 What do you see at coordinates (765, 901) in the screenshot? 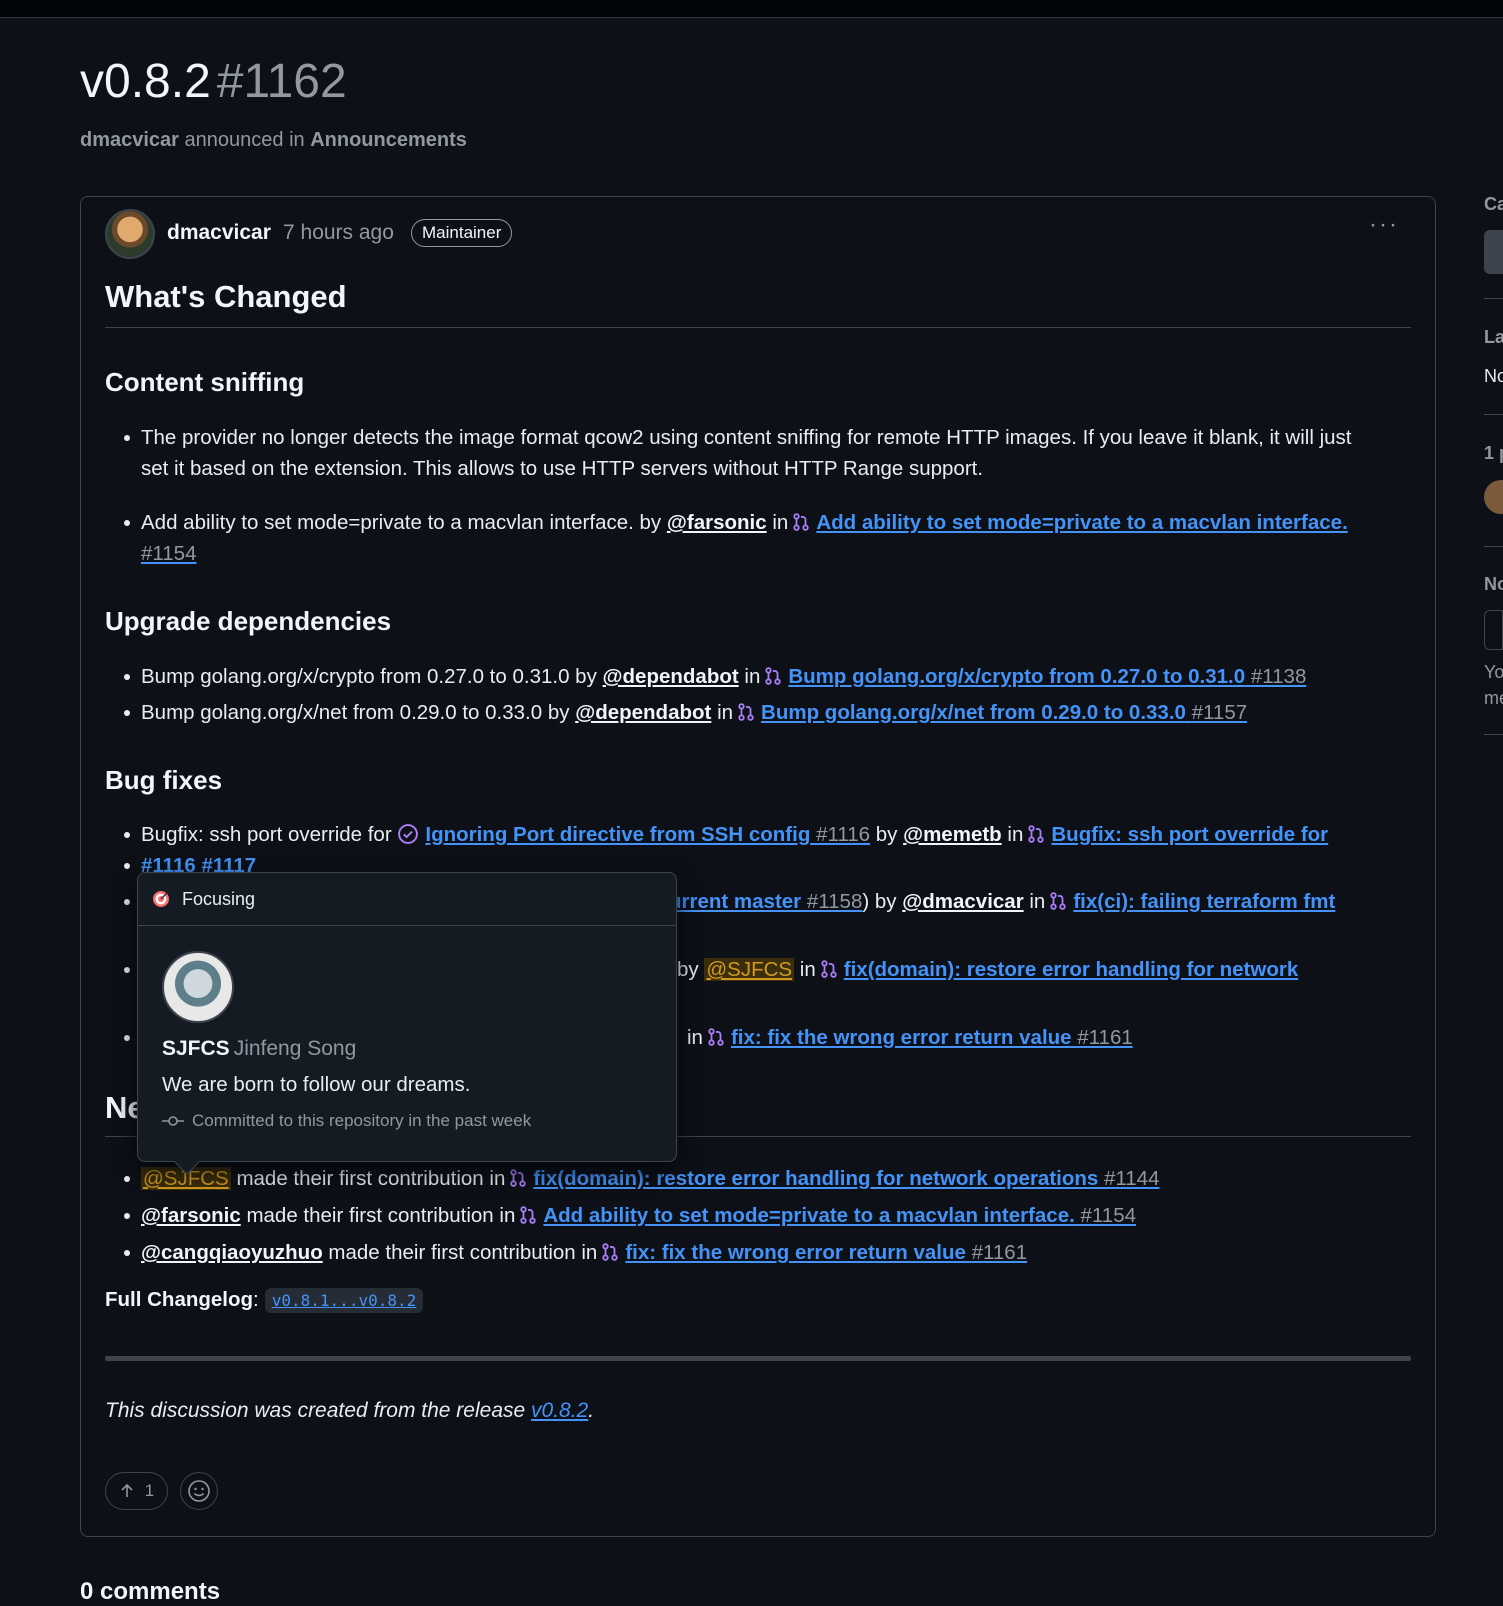
I see `pr-link: urrent master #1158` at bounding box center [765, 901].